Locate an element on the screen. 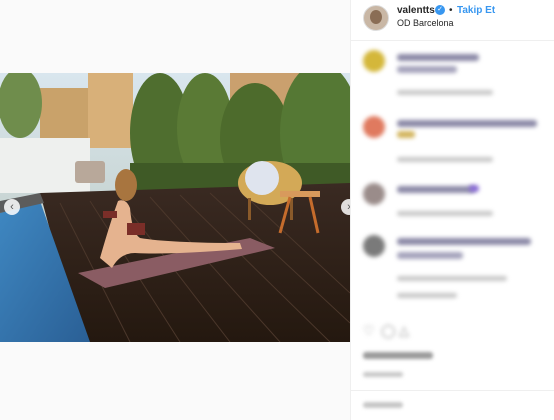 Image resolution: width=554 pixels, height=420 pixels. post-header: valentts ✓ • Takip Et OD Barcelona is located at coordinates (452, 20).